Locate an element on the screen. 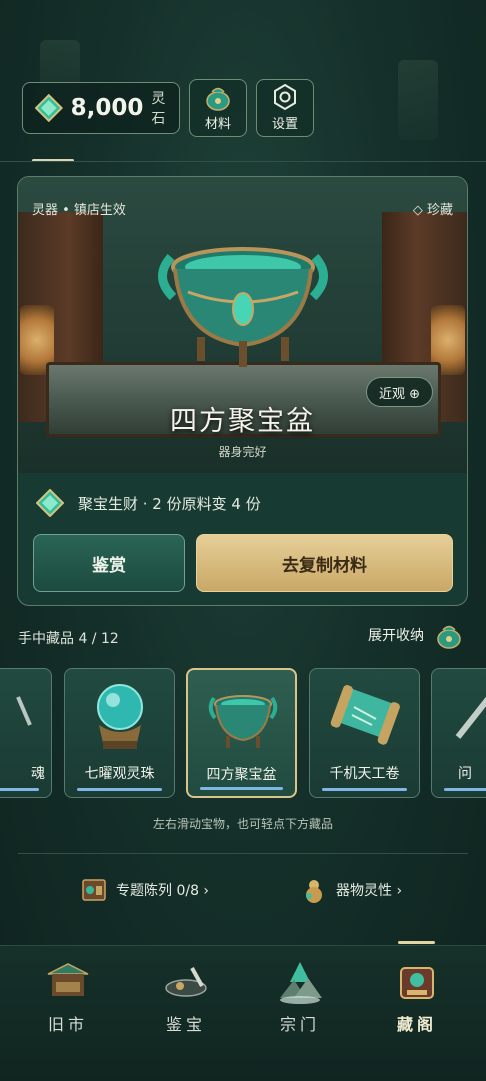 Image resolution: width=486 pixels, height=1081 pixels. nav-tab-pavilion: 藏阁 is located at coordinates (417, 996).